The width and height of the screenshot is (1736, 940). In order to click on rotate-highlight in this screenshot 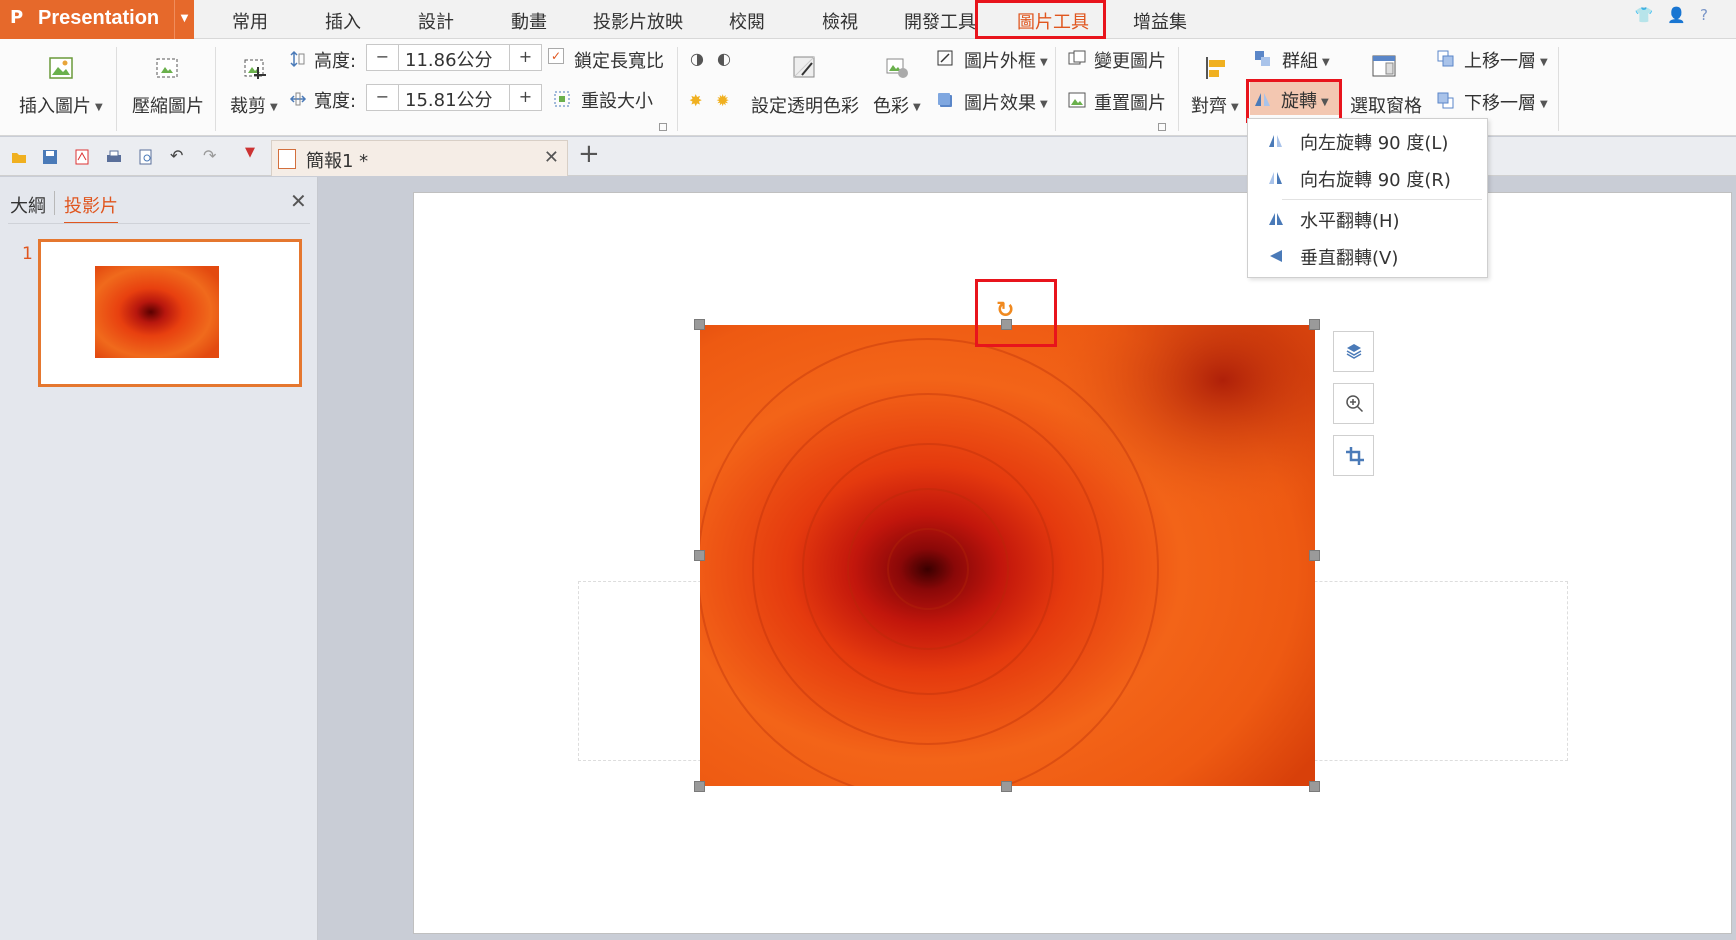, I will do `click(1294, 101)`.